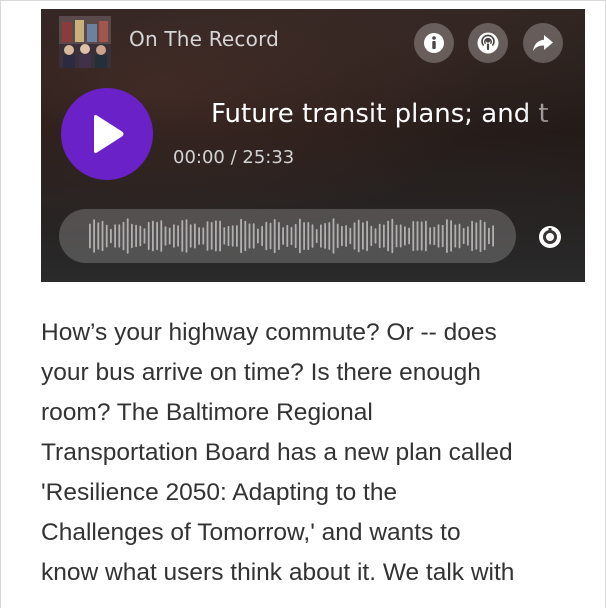 This screenshot has width=606, height=609. What do you see at coordinates (550, 237) in the screenshot?
I see `settings-button` at bounding box center [550, 237].